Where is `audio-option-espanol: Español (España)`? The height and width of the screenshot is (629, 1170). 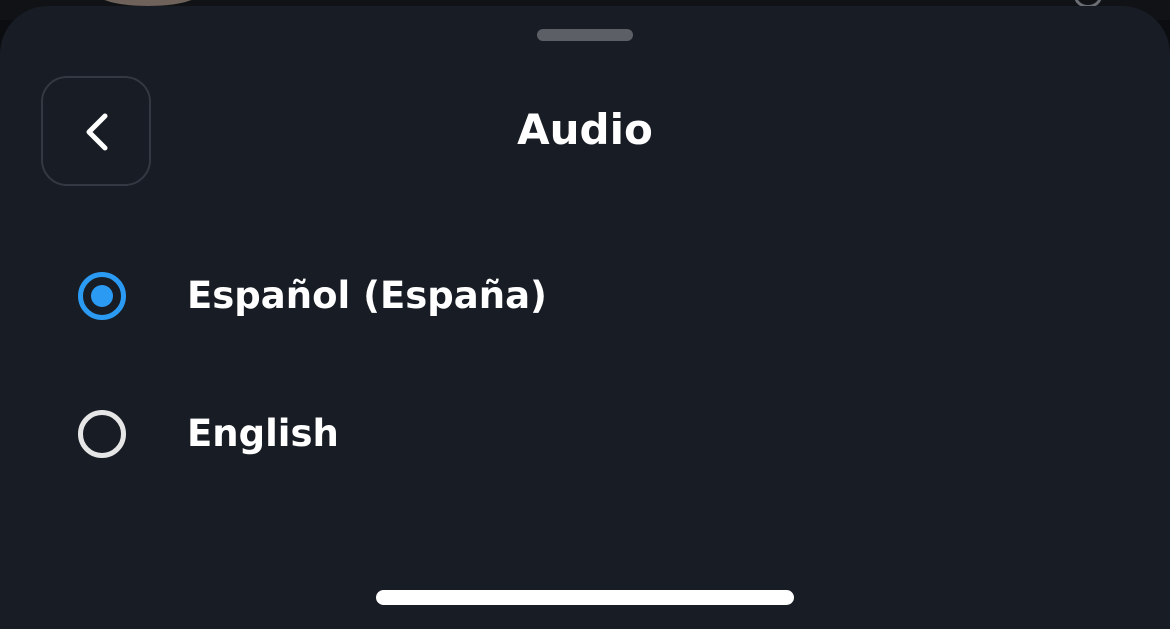 audio-option-espanol: Español (España) is located at coordinates (590, 296).